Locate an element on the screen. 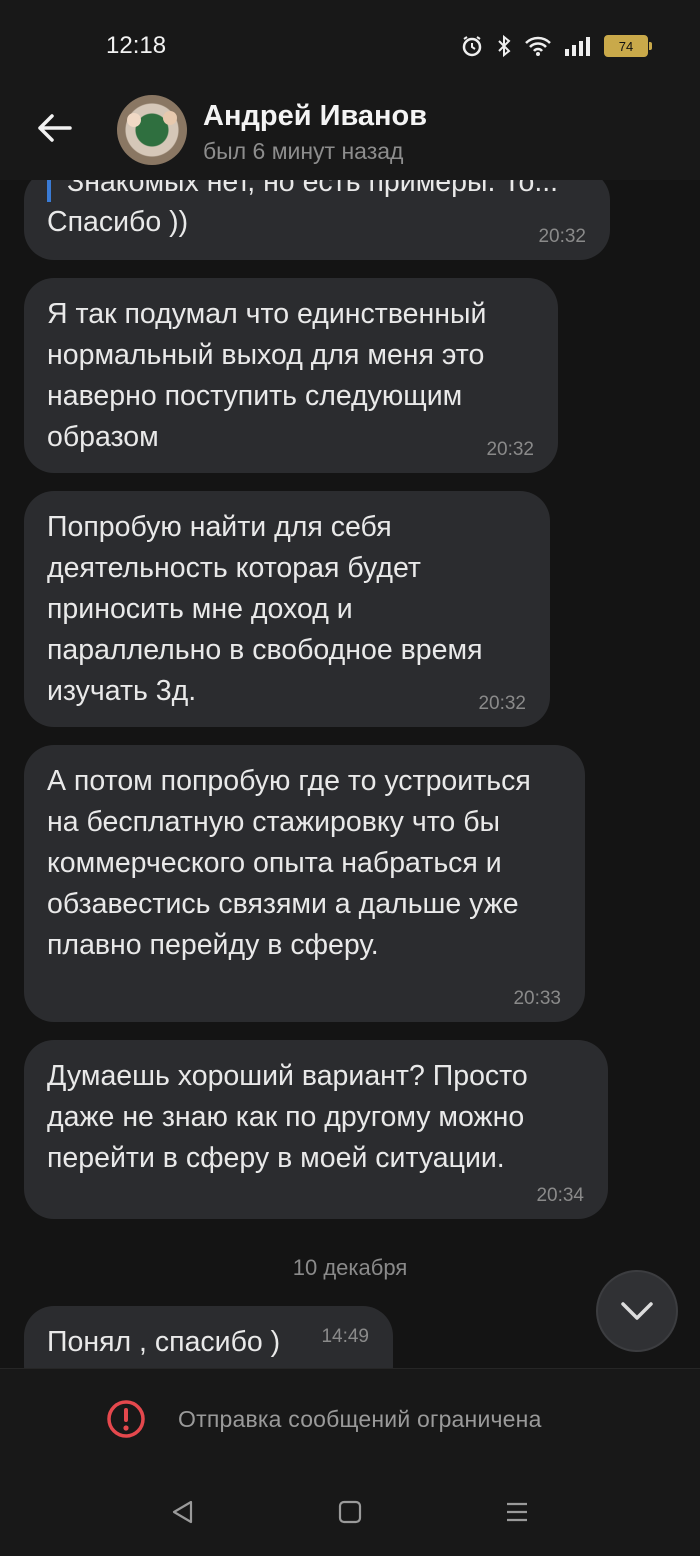 The width and height of the screenshot is (700, 1556). scroll-down-button is located at coordinates (637, 1311).